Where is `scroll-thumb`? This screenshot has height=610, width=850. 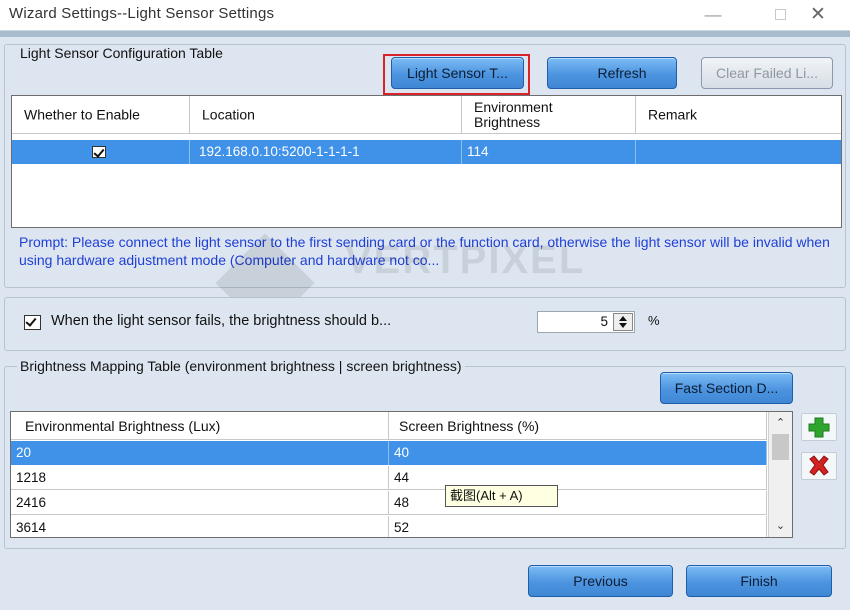 scroll-thumb is located at coordinates (780, 447).